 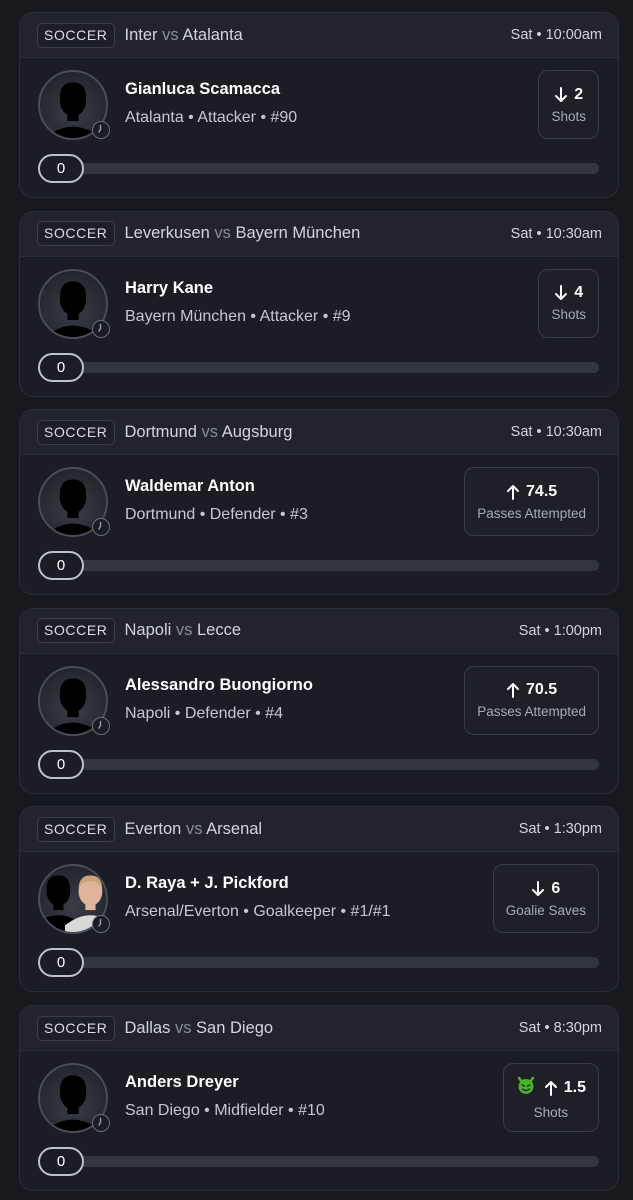 I want to click on matchup: Napoli vs Lecce, so click(x=183, y=630).